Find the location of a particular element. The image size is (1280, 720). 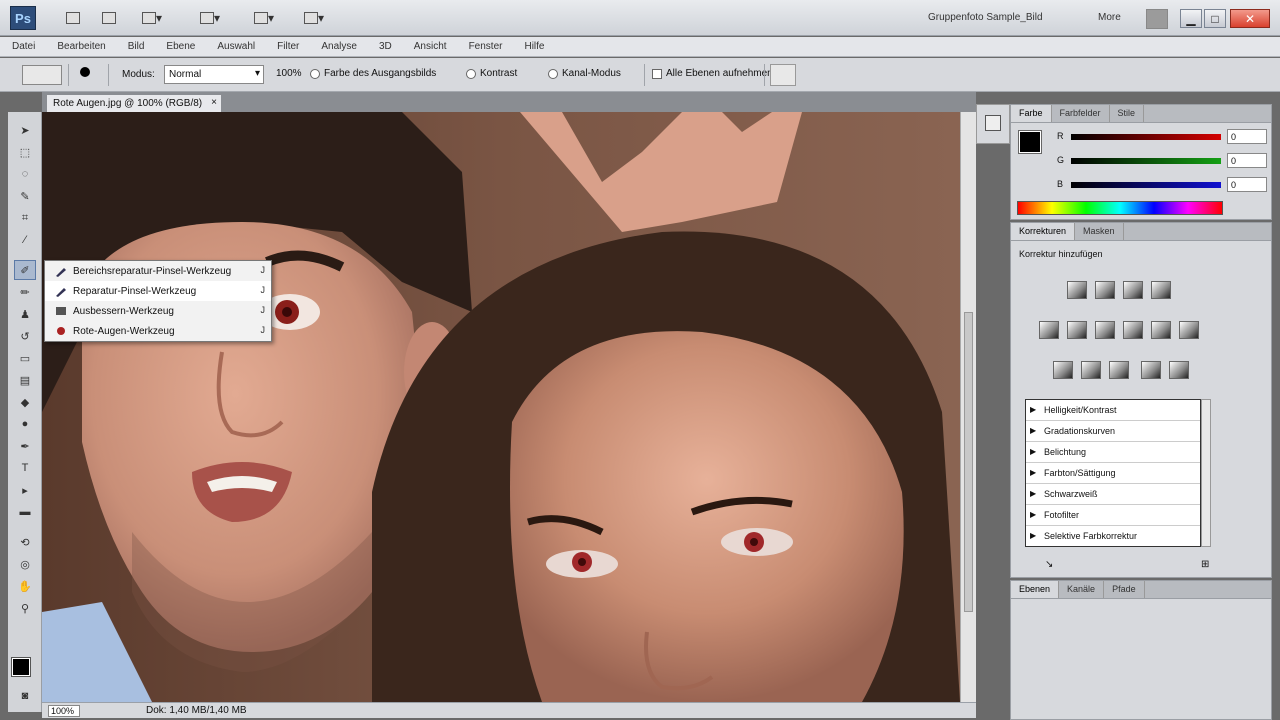

lasso-tool-icon: ◌ is located at coordinates (25, 174).